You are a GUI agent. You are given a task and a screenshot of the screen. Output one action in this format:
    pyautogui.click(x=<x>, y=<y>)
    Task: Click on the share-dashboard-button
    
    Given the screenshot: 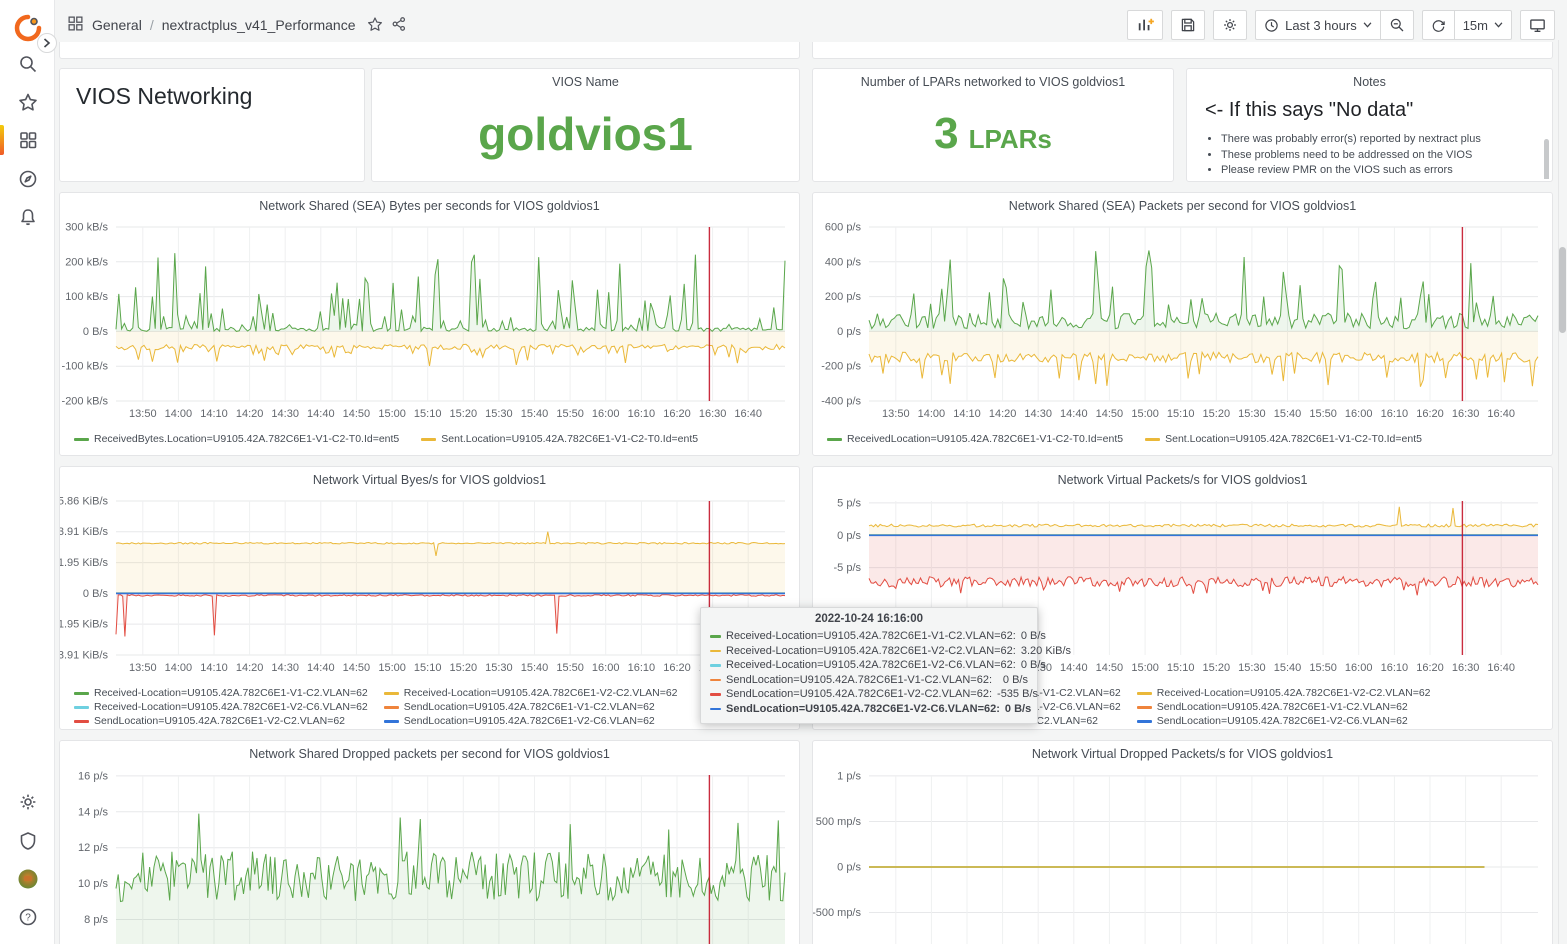 What is the action you would take?
    pyautogui.click(x=399, y=25)
    